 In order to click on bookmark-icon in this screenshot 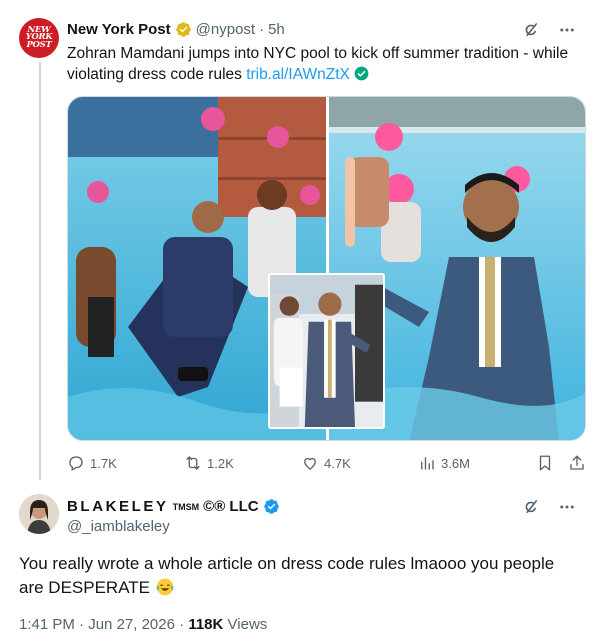, I will do `click(545, 463)`.